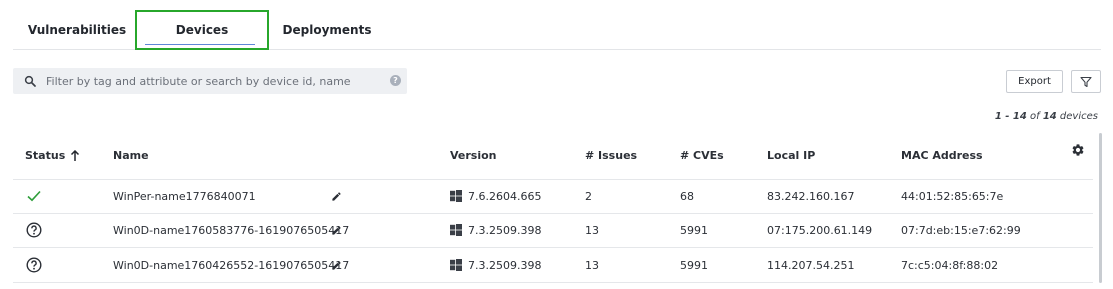  I want to click on pagination-suffix: devices, so click(1077, 116).